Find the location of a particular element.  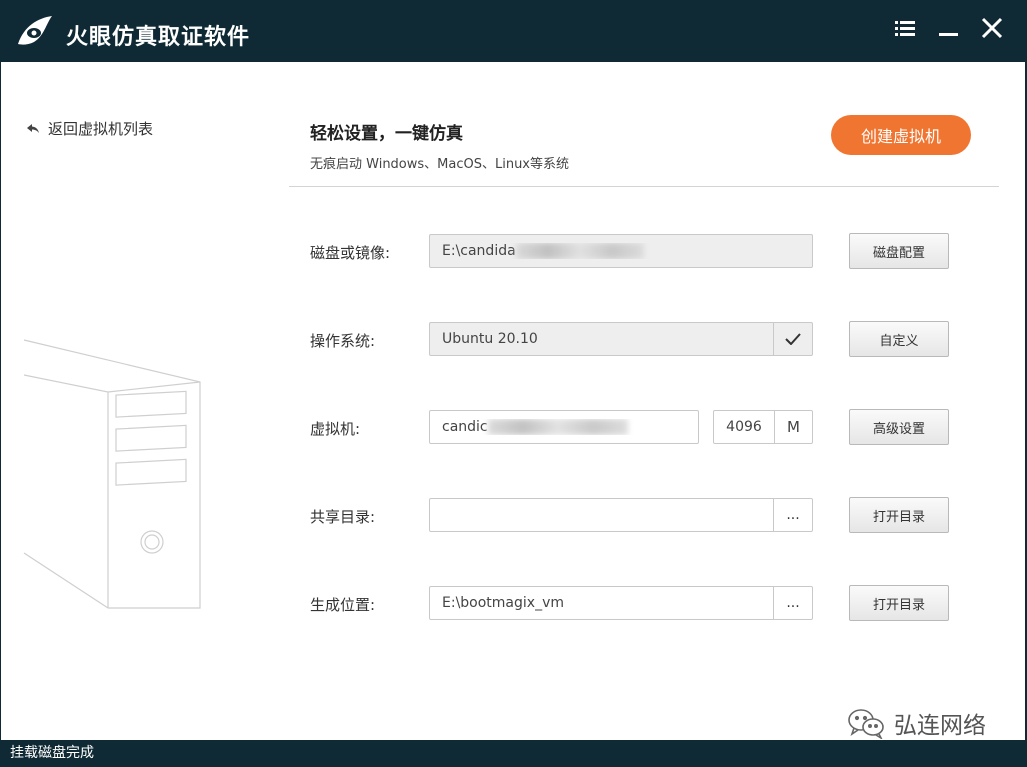

os-label: 操作系统: is located at coordinates (343, 341).